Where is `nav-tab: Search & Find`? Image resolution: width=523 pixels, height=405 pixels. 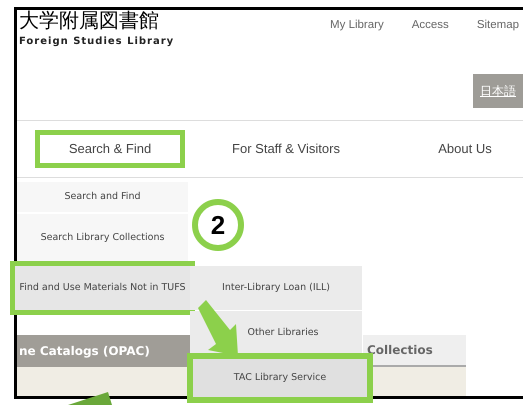 nav-tab: Search & Find is located at coordinates (110, 149).